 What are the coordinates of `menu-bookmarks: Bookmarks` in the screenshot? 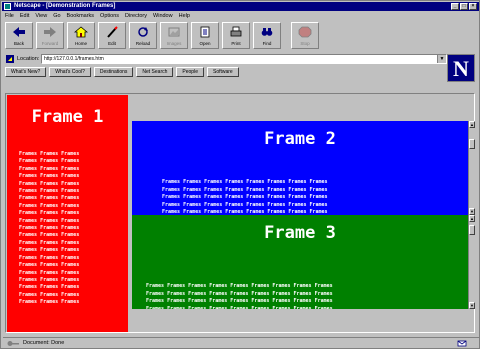 It's located at (81, 16).